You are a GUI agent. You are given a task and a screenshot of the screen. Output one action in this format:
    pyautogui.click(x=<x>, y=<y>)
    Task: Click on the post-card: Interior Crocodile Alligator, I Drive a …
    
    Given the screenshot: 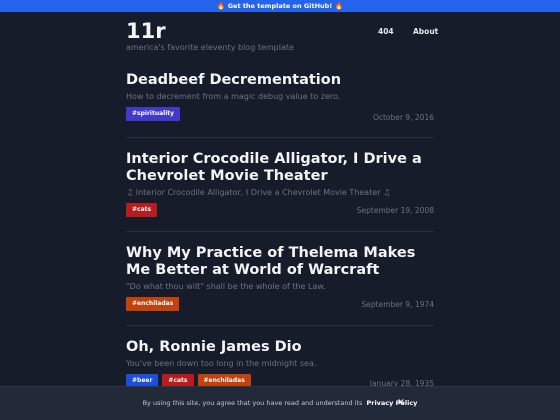 What is the action you would take?
    pyautogui.click(x=280, y=184)
    